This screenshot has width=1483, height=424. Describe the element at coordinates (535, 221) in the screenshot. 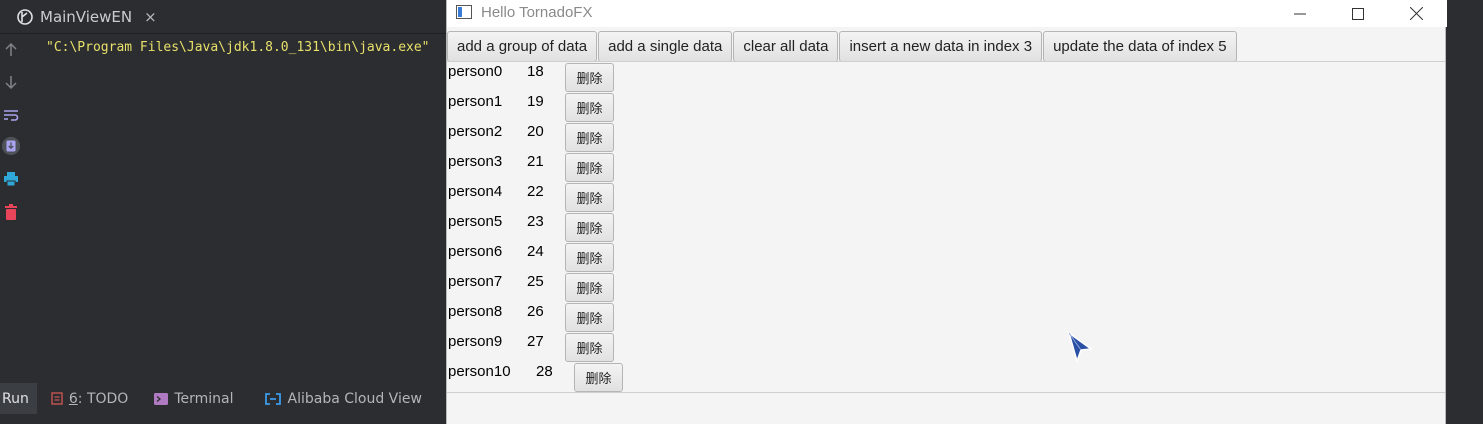

I see `person-age: 23` at that location.